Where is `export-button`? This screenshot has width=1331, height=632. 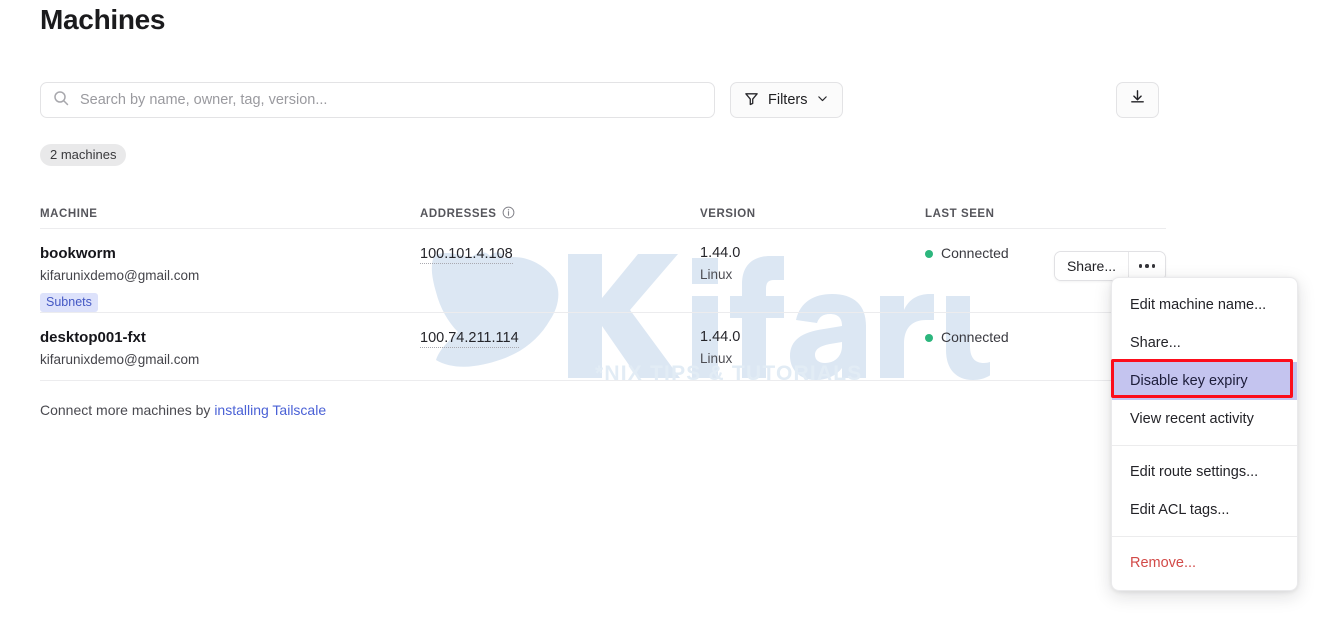 export-button is located at coordinates (1137, 100).